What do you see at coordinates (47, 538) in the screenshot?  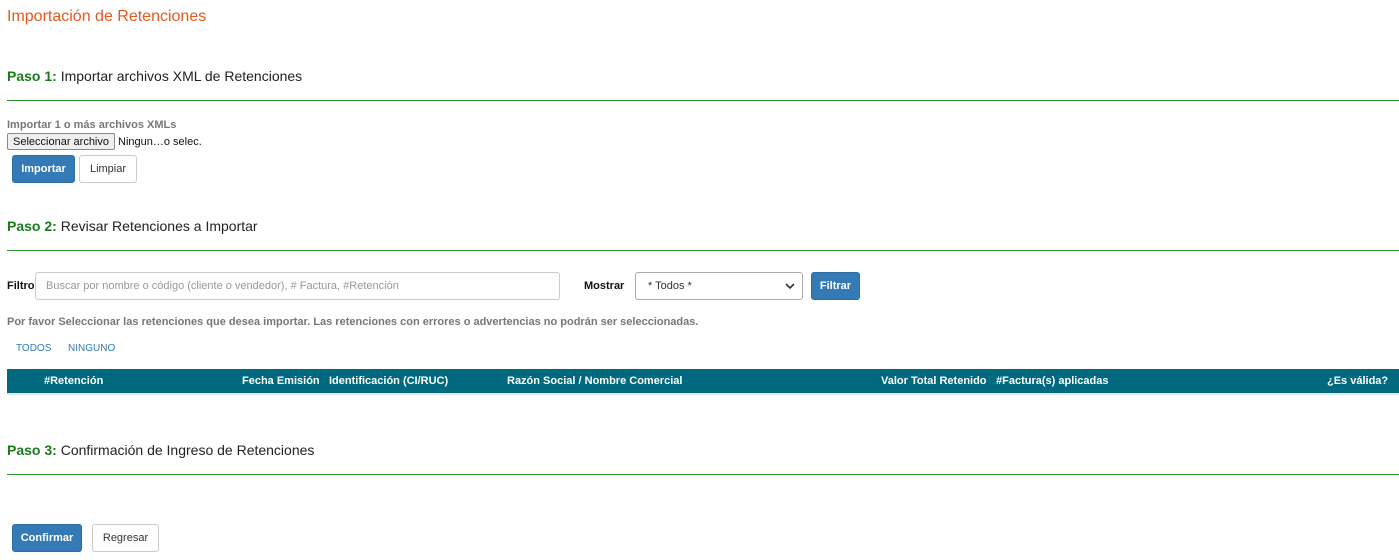 I see `confirm-button: Confirmar` at bounding box center [47, 538].